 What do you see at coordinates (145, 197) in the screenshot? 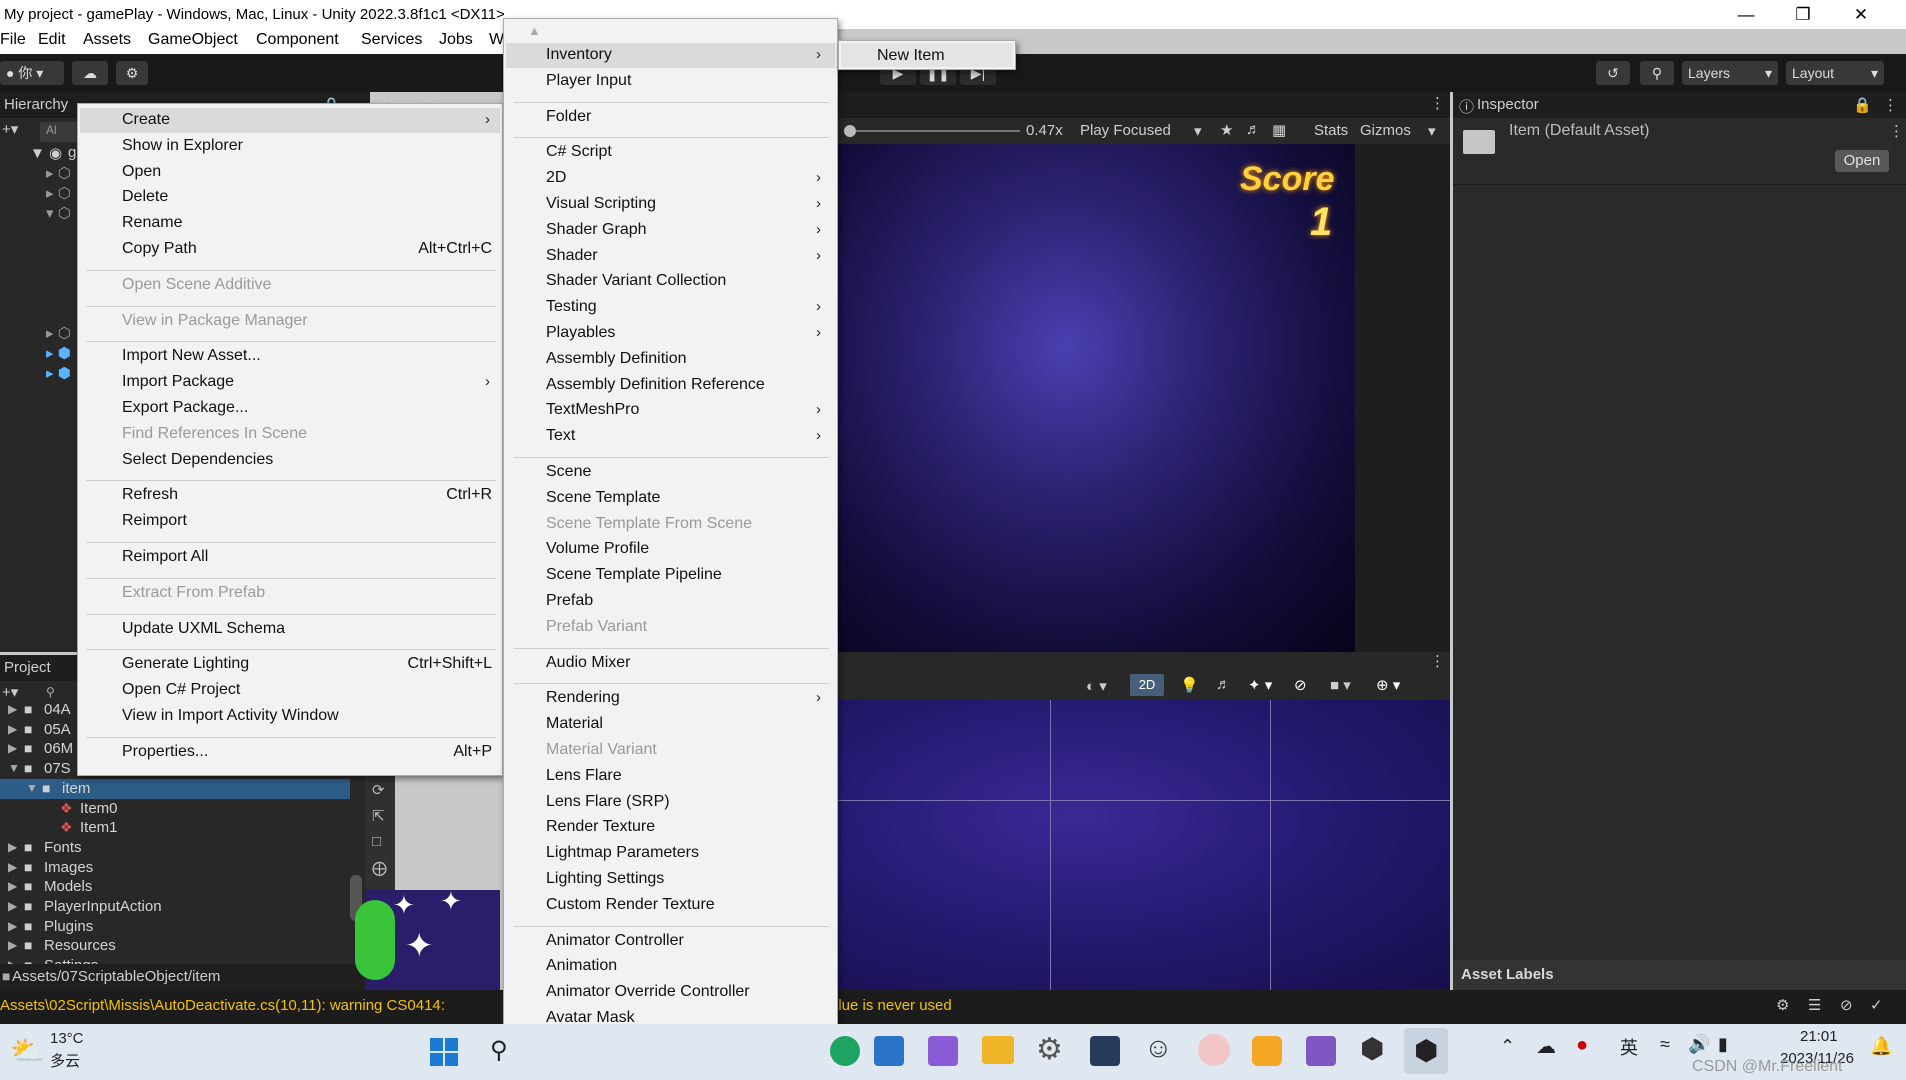
I see `menu-item-delete: Delete` at bounding box center [145, 197].